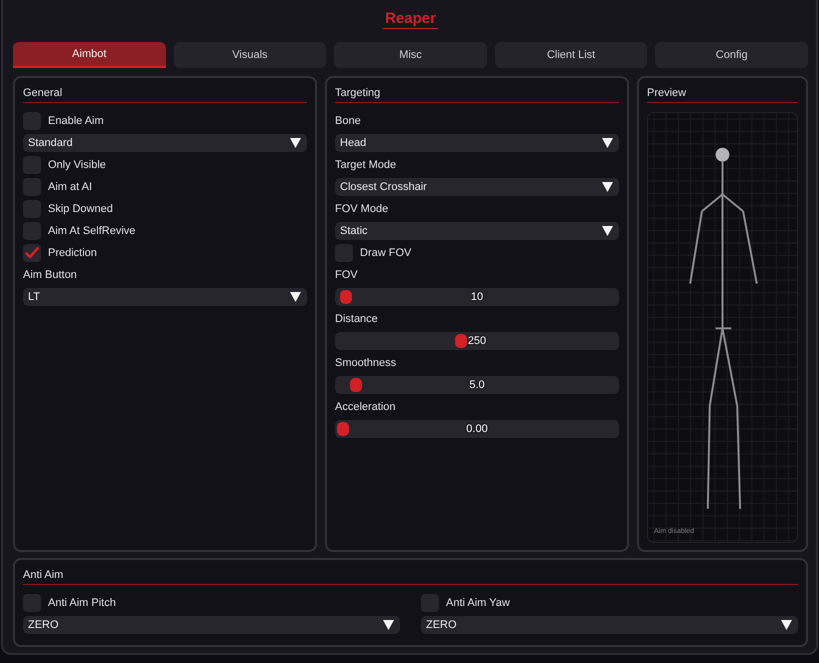 The height and width of the screenshot is (663, 819). I want to click on panel-title: Preview, so click(666, 92).